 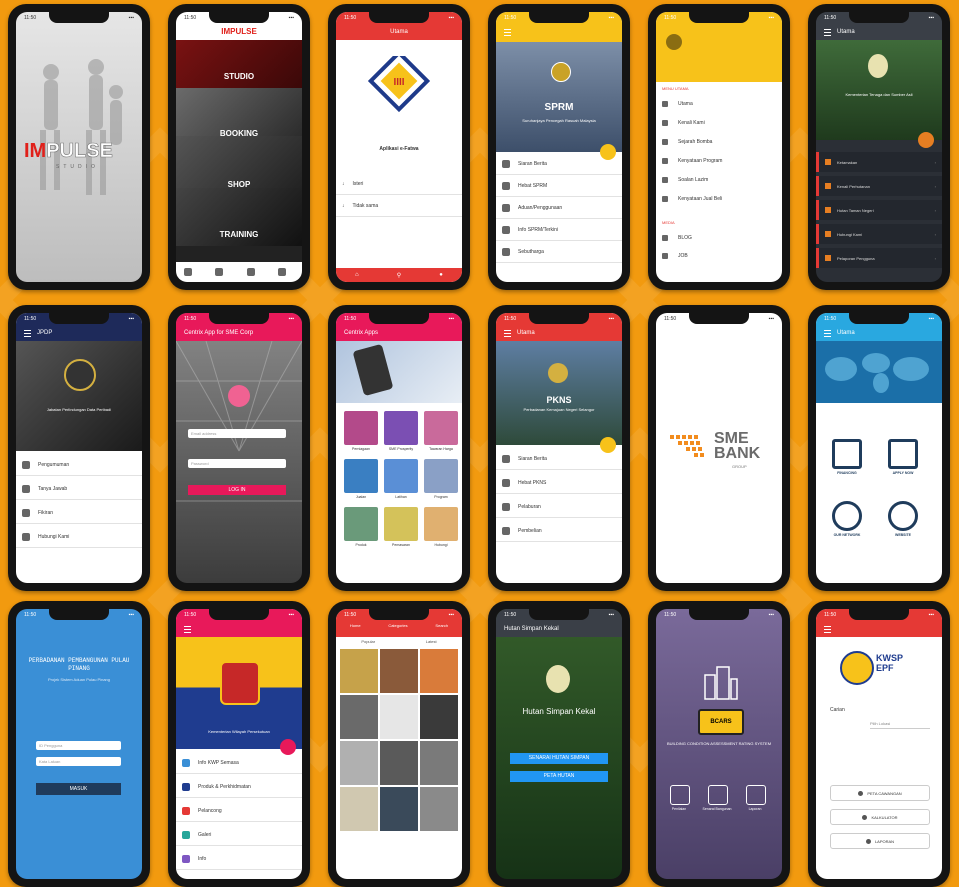 What do you see at coordinates (237, 463) in the screenshot?
I see `password-field: Password` at bounding box center [237, 463].